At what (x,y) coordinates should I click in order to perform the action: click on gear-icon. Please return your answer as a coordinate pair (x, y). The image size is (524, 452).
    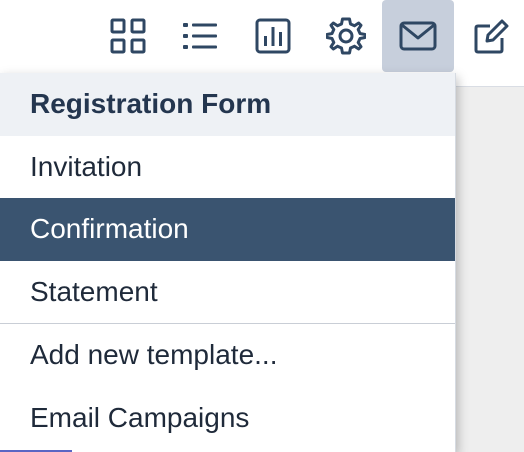
    Looking at the image, I should click on (346, 36).